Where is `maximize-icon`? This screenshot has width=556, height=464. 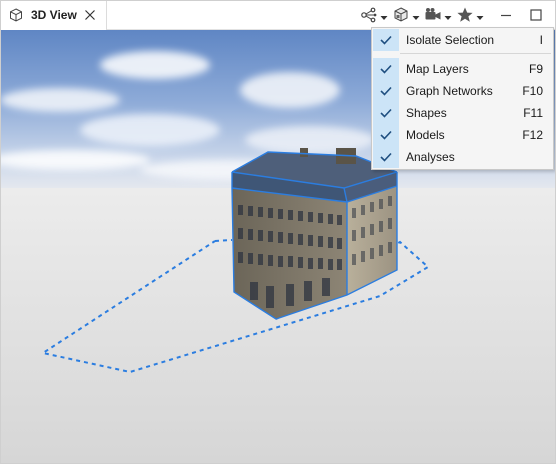
maximize-icon is located at coordinates (536, 15).